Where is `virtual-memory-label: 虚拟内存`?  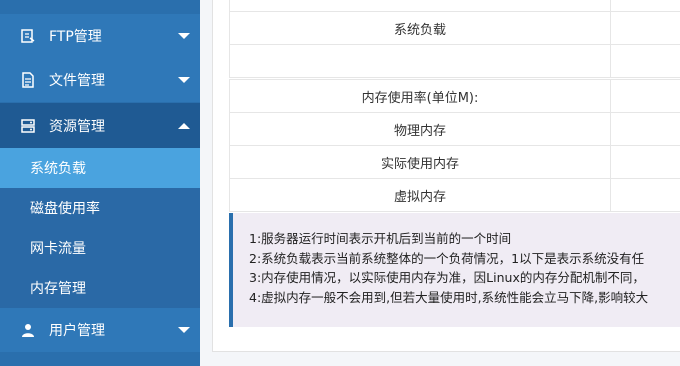 virtual-memory-label: 虚拟内存 is located at coordinates (420, 195).